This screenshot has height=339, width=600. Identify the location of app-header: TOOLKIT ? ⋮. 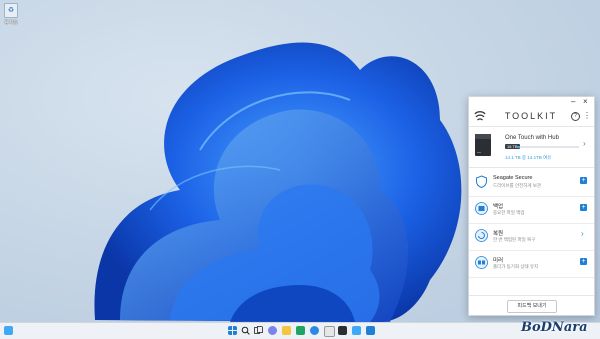
(531, 118).